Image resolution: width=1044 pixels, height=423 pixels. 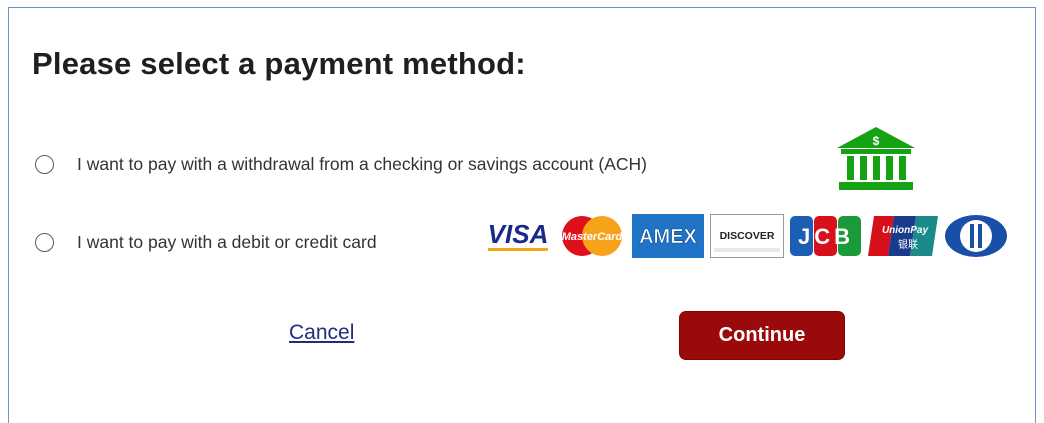 I want to click on amex-logo: AMEX, so click(x=668, y=236).